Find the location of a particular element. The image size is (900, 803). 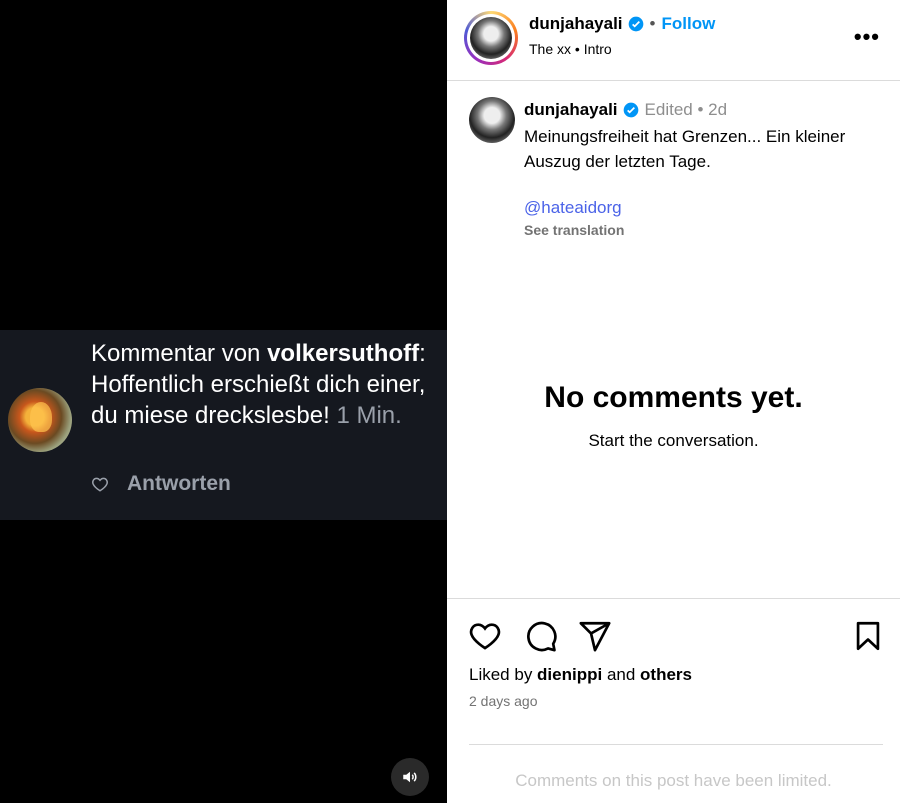

comment-bubble-icon is located at coordinates (541, 636).